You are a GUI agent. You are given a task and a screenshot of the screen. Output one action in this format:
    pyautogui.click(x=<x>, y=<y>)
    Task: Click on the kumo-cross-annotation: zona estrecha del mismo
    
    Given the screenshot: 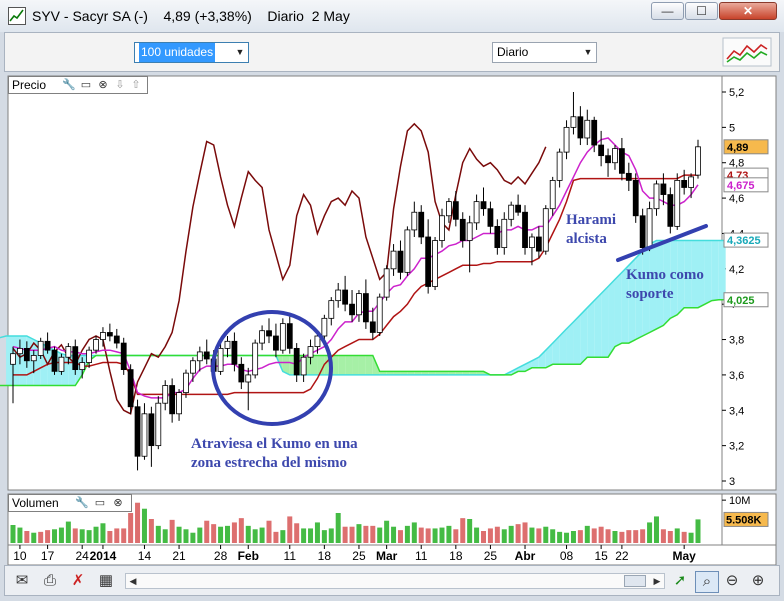 What is the action you would take?
    pyautogui.click(x=269, y=463)
    